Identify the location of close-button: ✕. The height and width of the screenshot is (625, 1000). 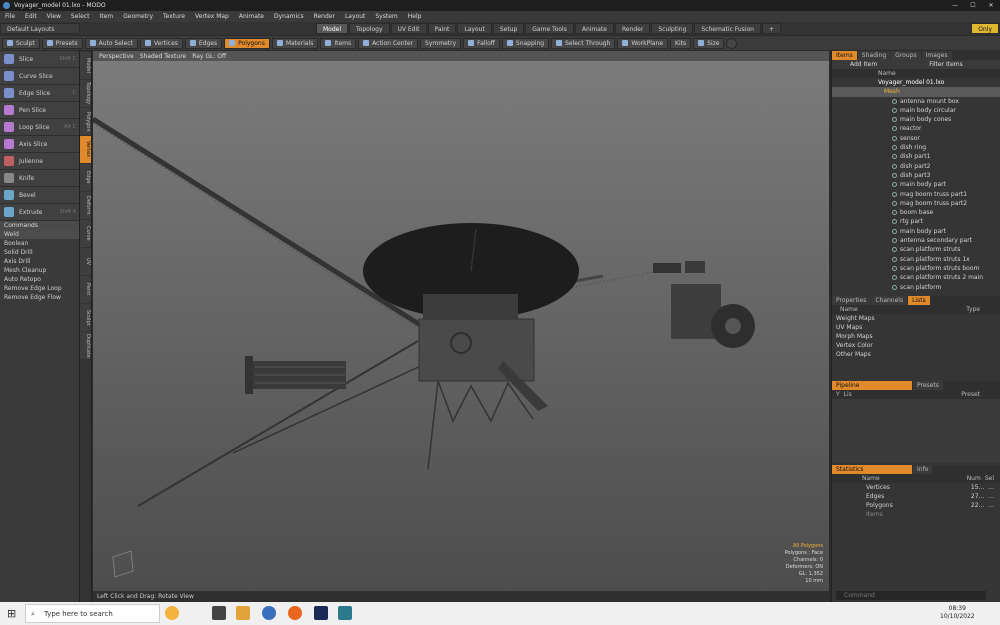
(991, 5).